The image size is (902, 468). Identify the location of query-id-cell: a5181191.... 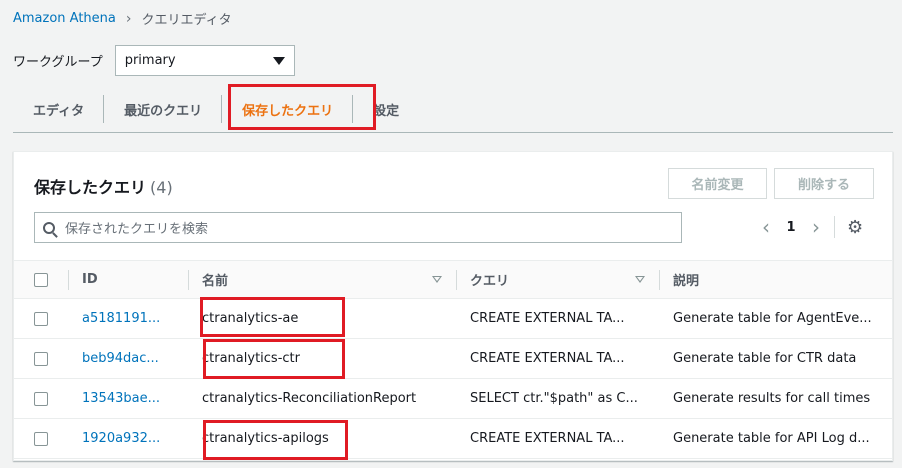
(128, 318).